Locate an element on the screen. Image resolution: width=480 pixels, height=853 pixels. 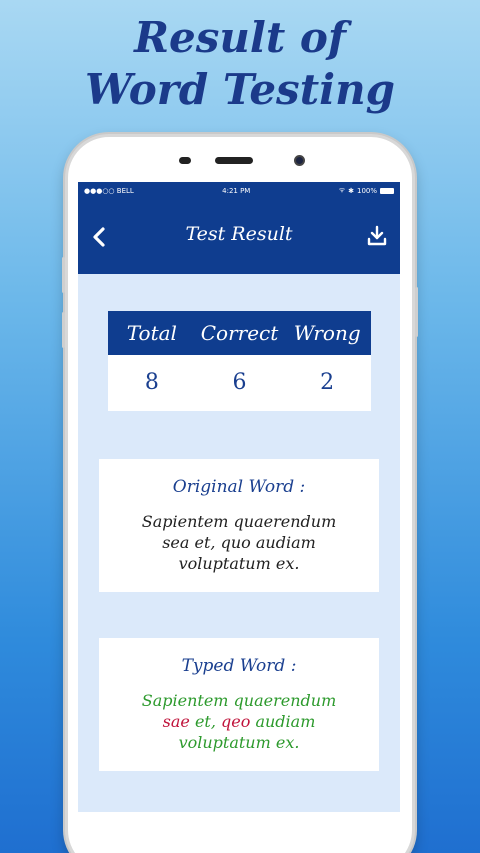
correct-word: et, is located at coordinates (205, 721).